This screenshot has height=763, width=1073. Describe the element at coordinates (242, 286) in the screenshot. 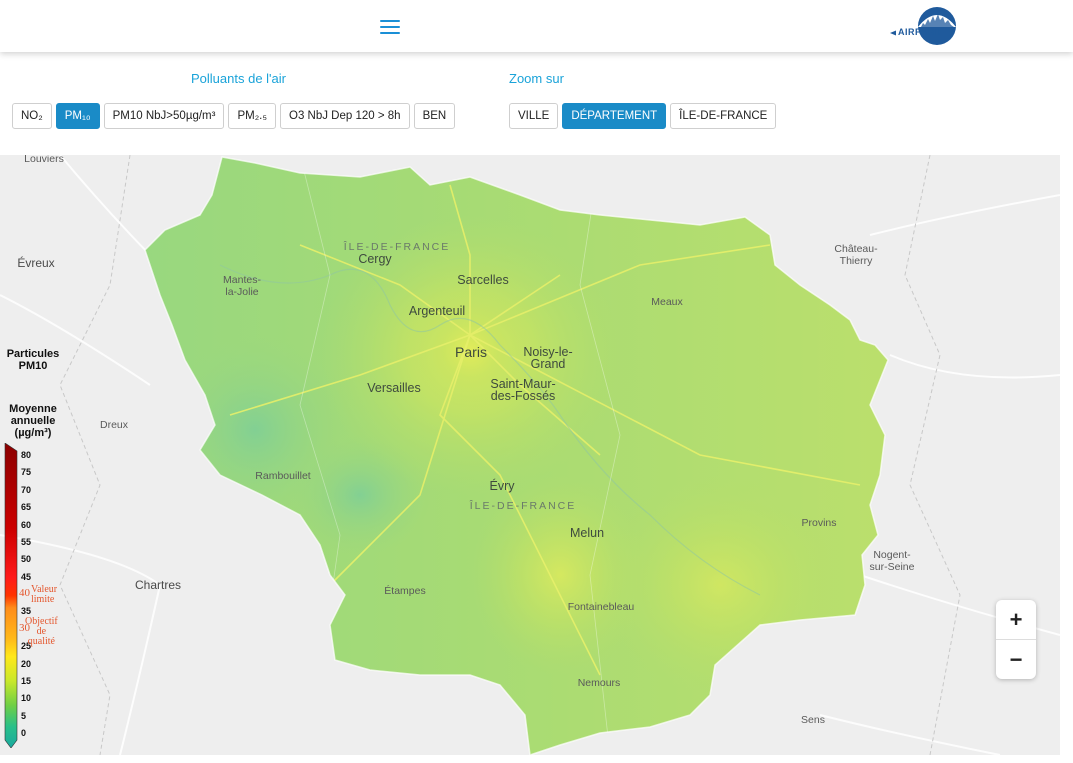

I see `label-mantes-la-jolie: Mantes- la-Jolie` at that location.